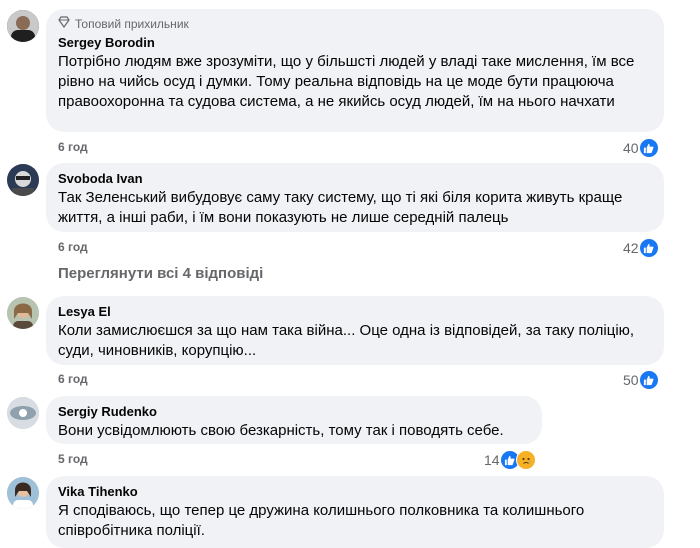 The height and width of the screenshot is (548, 700). I want to click on comment-author: Sergey Borodin, so click(355, 42).